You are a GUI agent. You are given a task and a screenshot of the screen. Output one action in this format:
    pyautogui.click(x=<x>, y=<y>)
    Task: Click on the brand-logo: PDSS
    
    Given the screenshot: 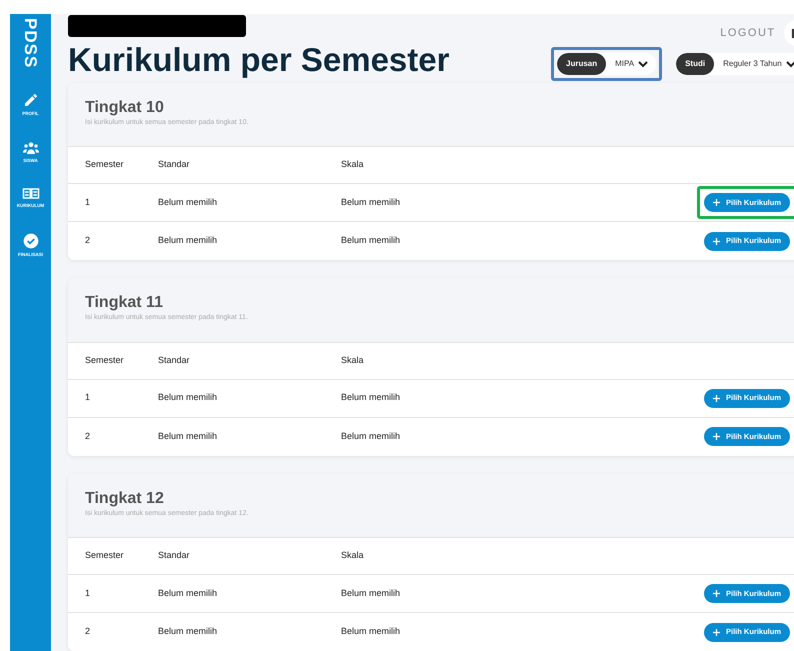 What is the action you would take?
    pyautogui.click(x=30, y=43)
    